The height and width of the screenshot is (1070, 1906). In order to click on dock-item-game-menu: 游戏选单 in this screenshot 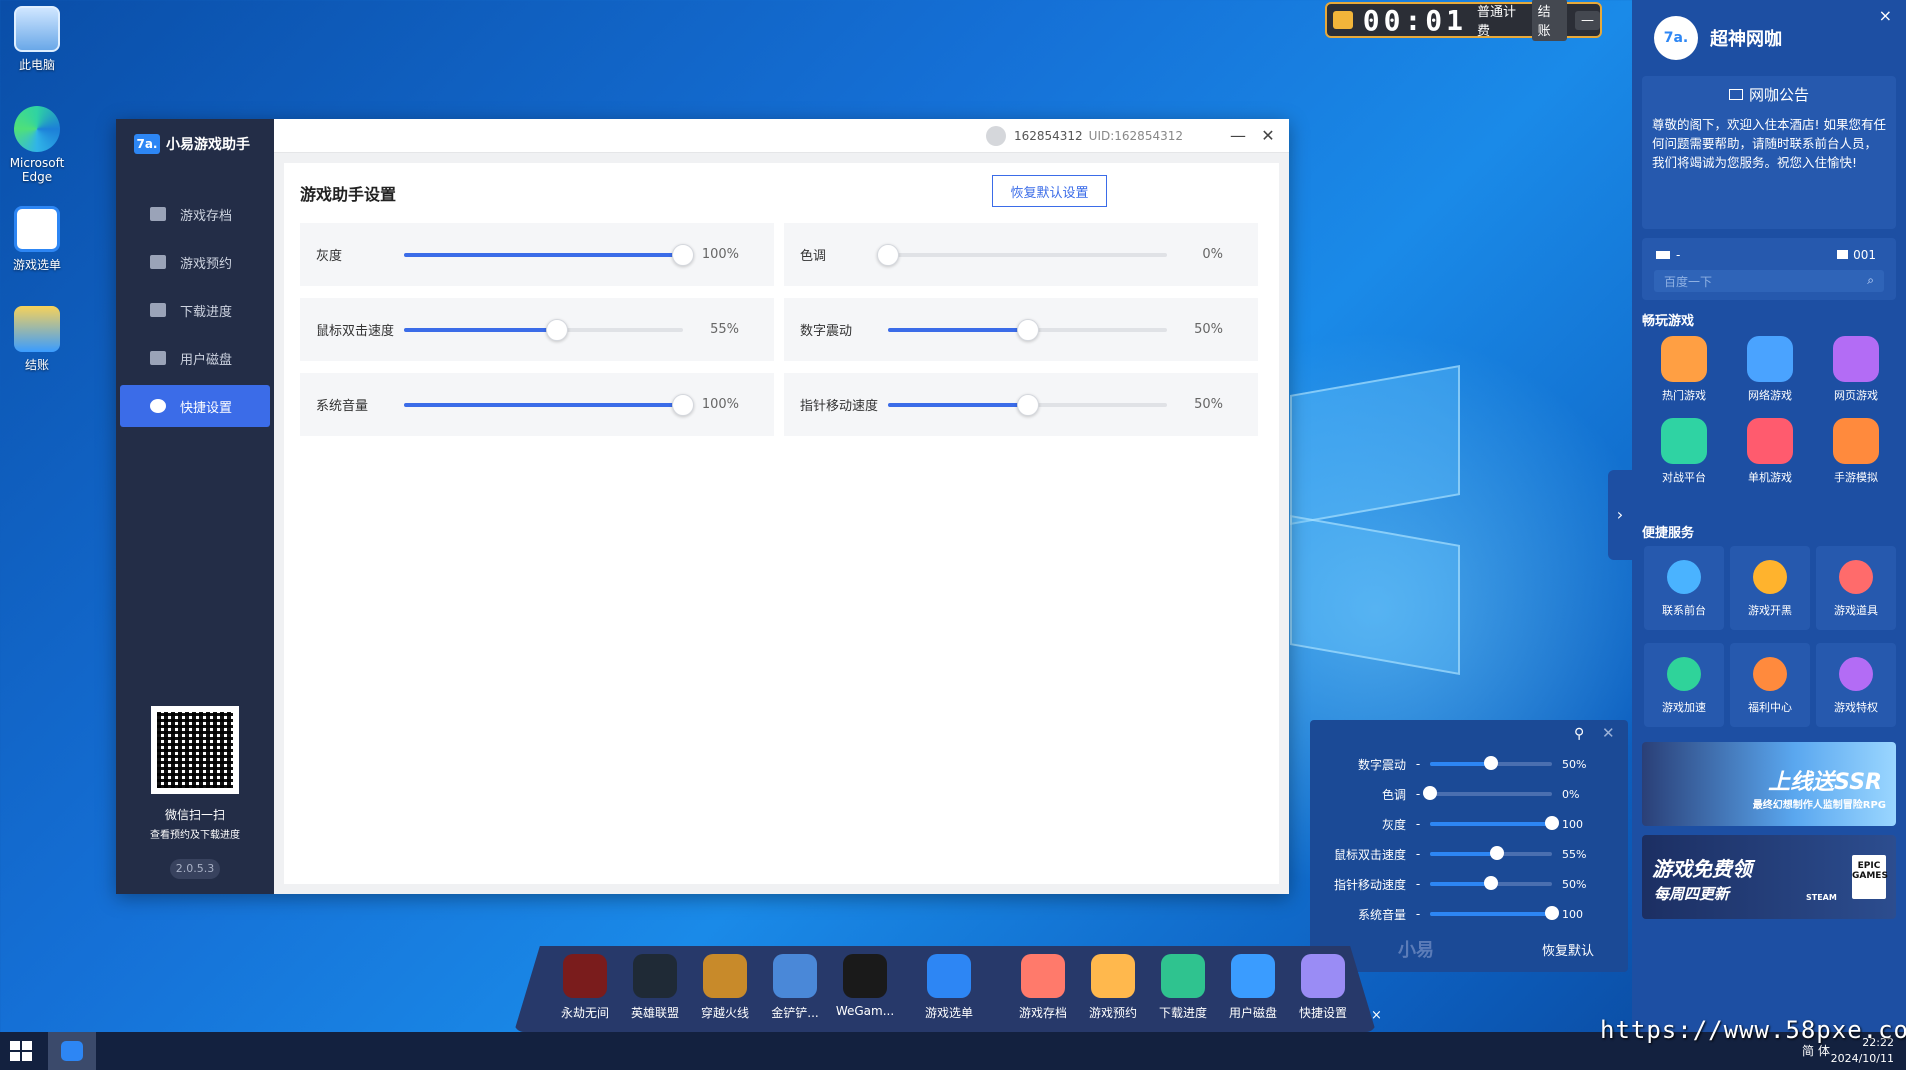, I will do `click(949, 987)`.